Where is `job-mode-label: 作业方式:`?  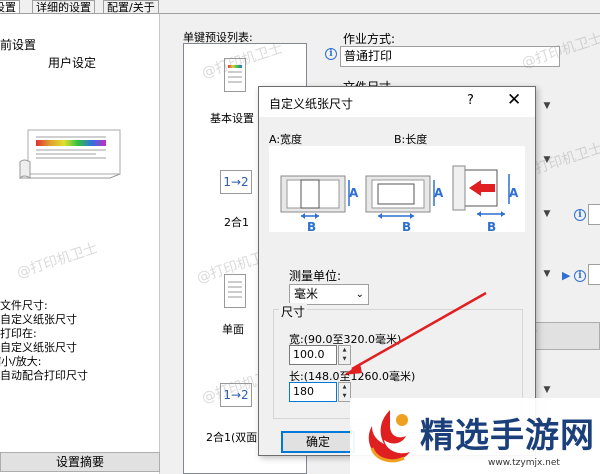
job-mode-label: 作业方式: is located at coordinates (369, 39).